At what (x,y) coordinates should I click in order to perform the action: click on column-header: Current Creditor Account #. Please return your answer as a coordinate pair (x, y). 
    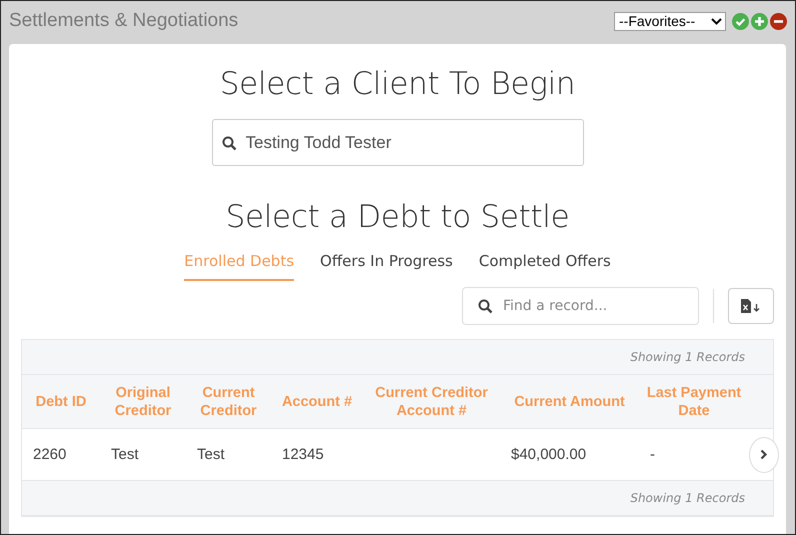
    Looking at the image, I should click on (431, 402).